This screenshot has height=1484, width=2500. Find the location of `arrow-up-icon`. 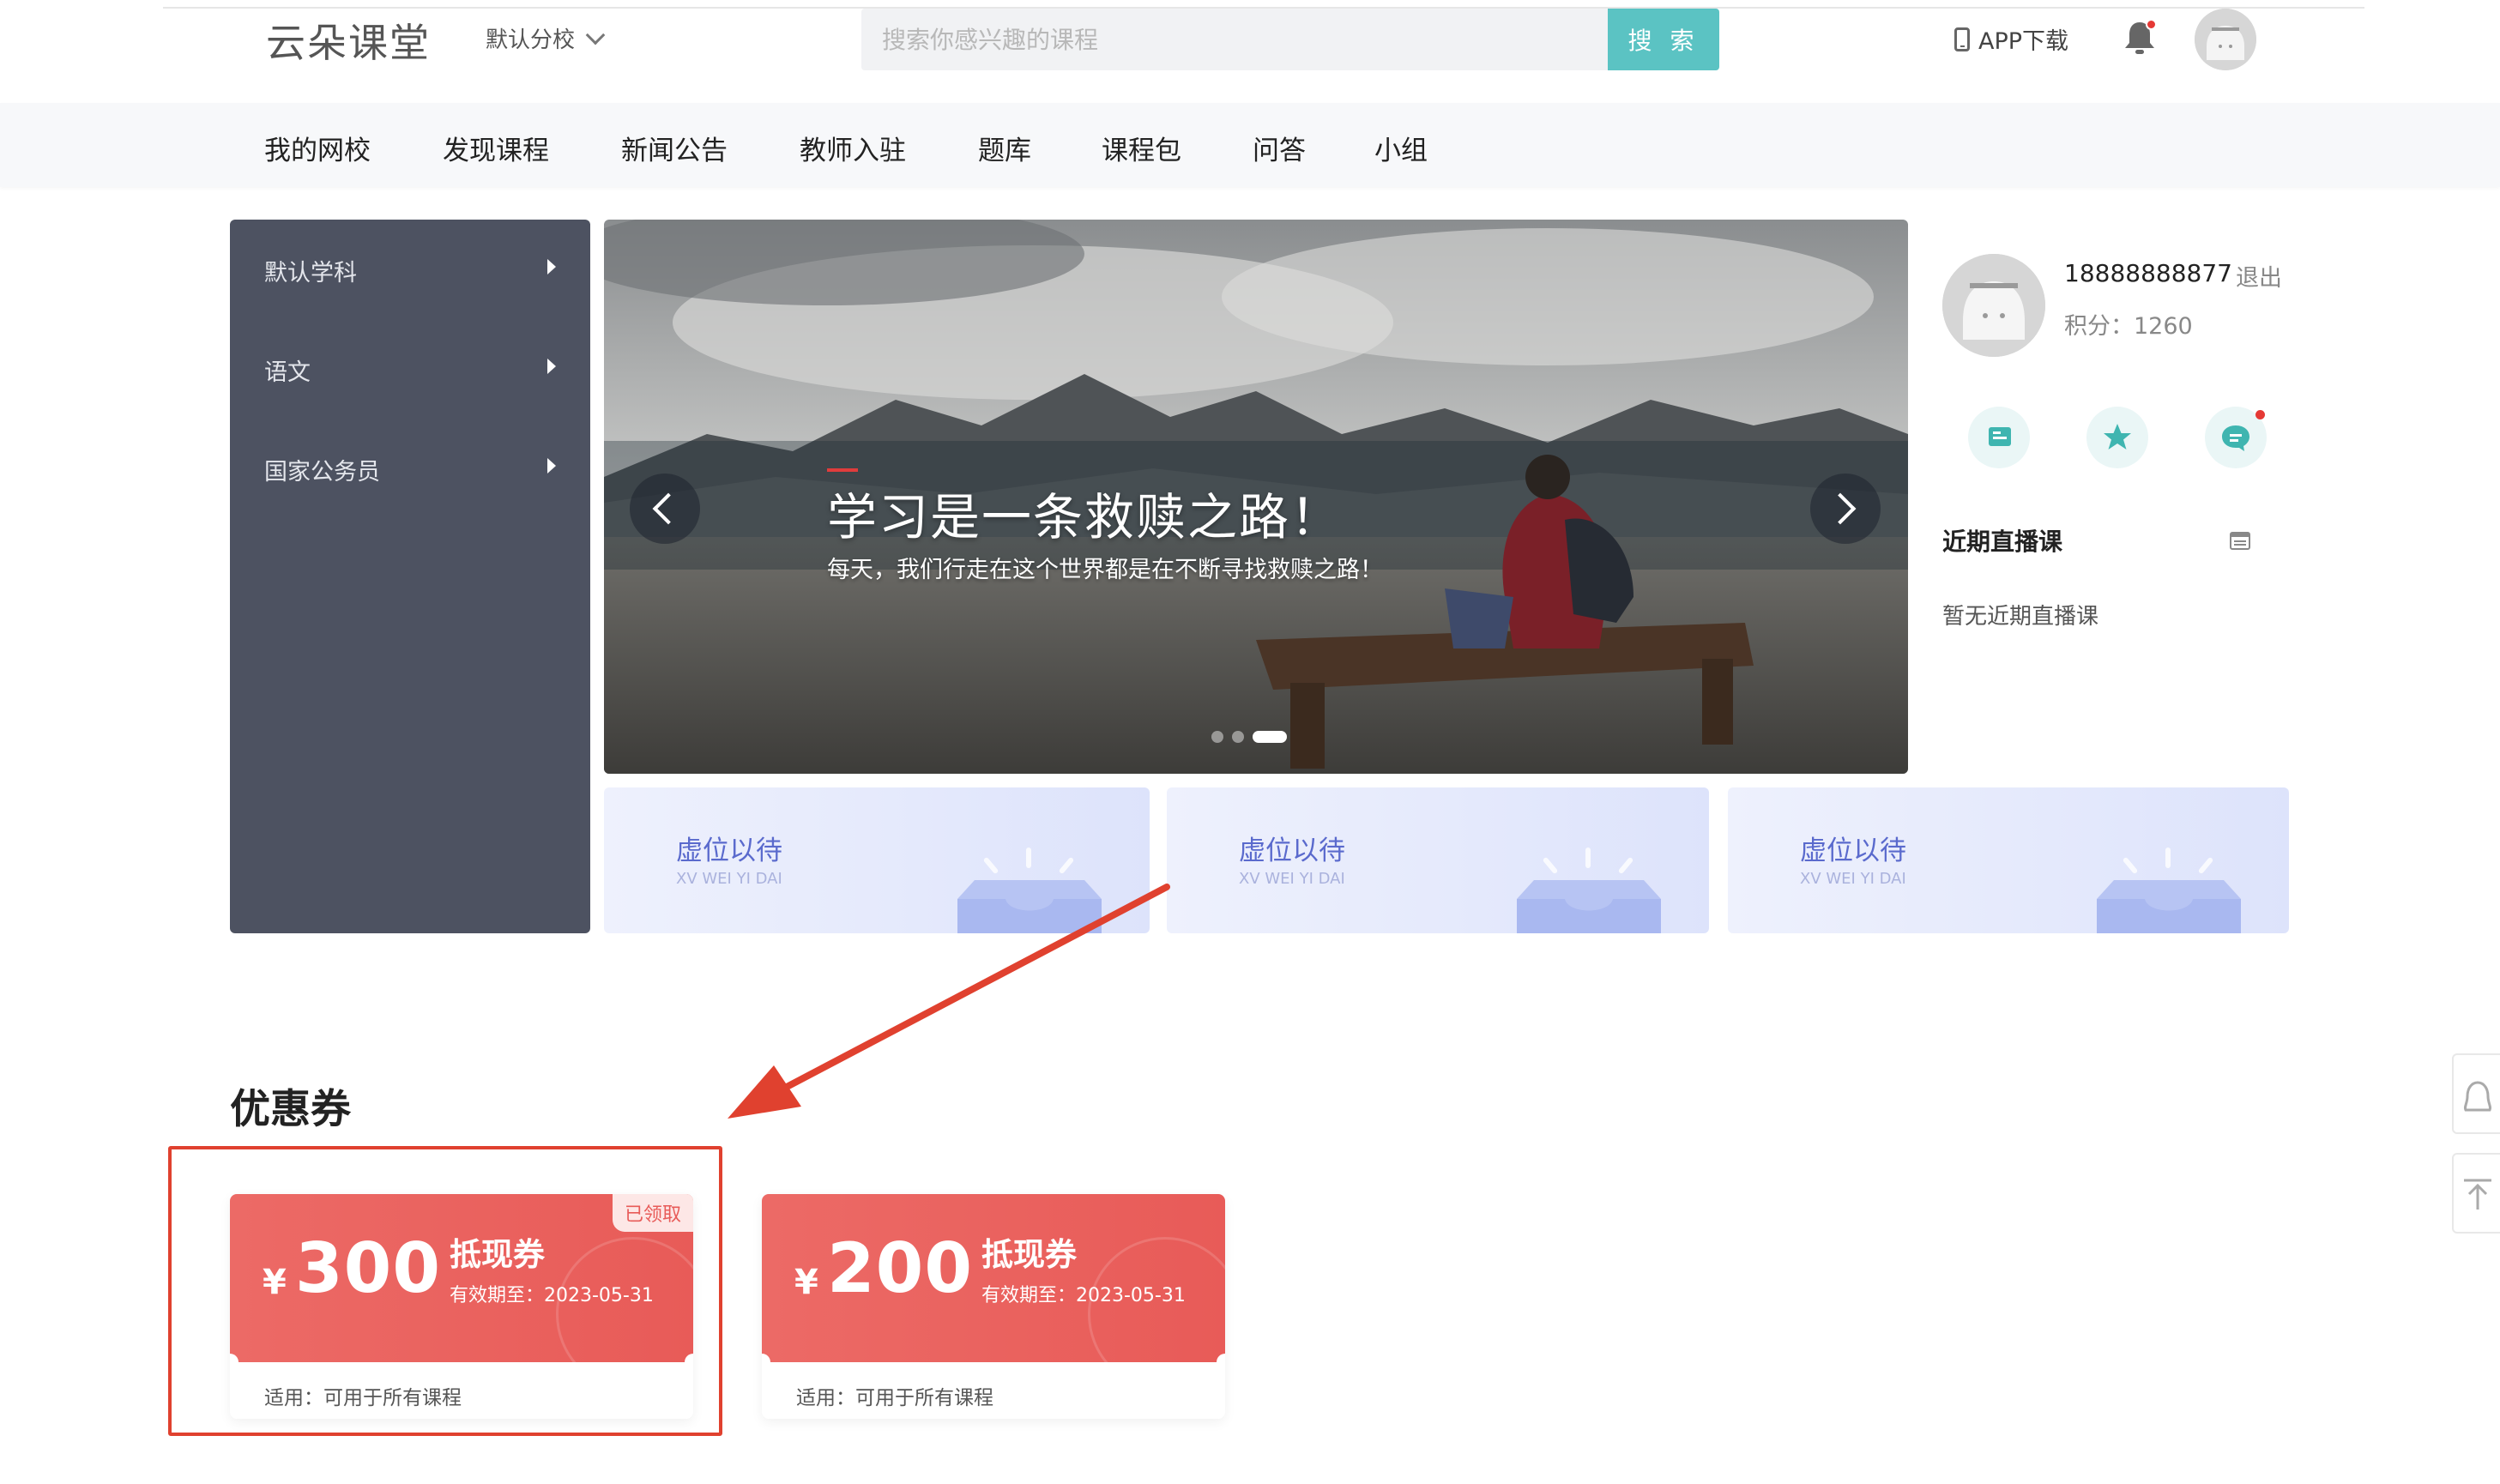

arrow-up-icon is located at coordinates (2477, 1194).